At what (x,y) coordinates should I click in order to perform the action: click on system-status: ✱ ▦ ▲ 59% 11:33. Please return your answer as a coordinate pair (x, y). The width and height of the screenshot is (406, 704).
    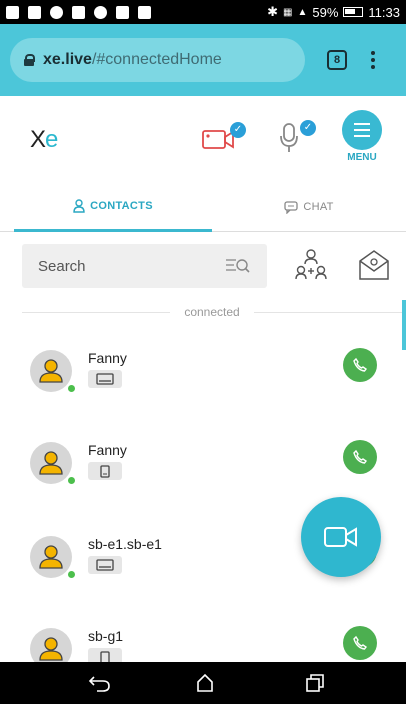
    Looking at the image, I should click on (333, 12).